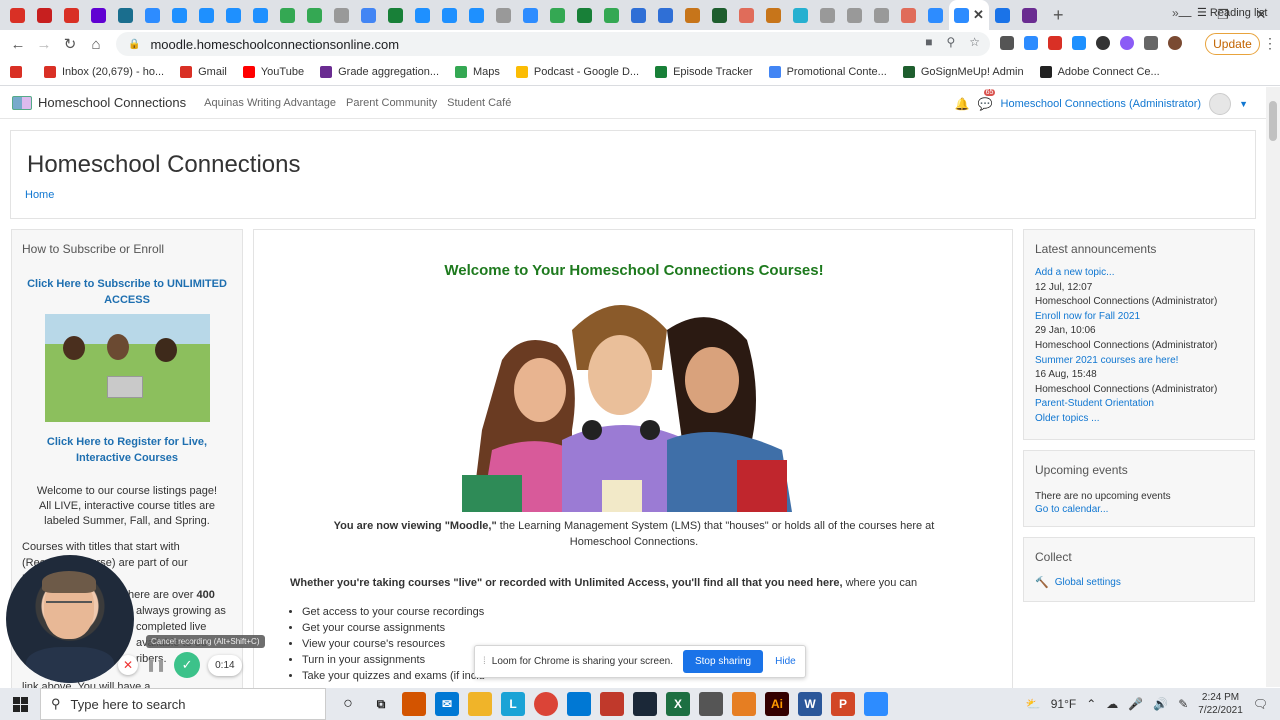 The height and width of the screenshot is (720, 1280). Describe the element at coordinates (348, 704) in the screenshot. I see `cortana-icon: ○` at that location.